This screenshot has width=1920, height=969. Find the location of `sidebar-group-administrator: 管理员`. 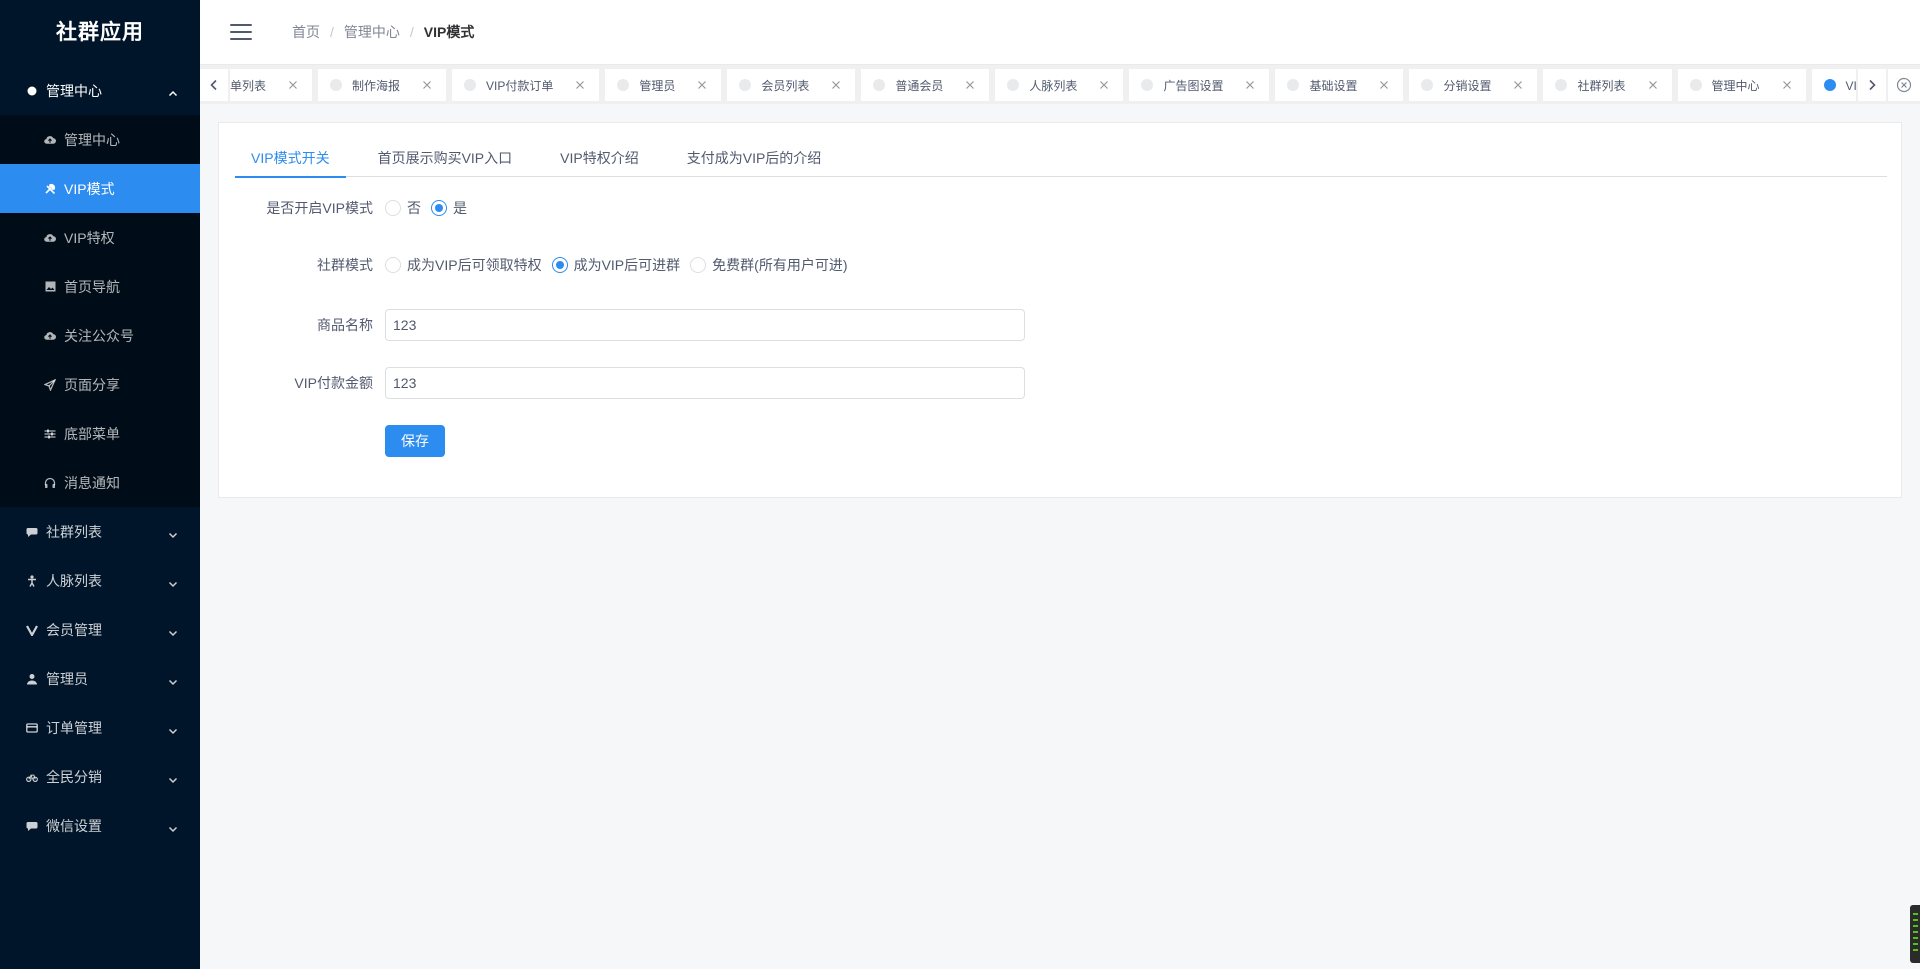

sidebar-group-administrator: 管理员 is located at coordinates (100, 678).